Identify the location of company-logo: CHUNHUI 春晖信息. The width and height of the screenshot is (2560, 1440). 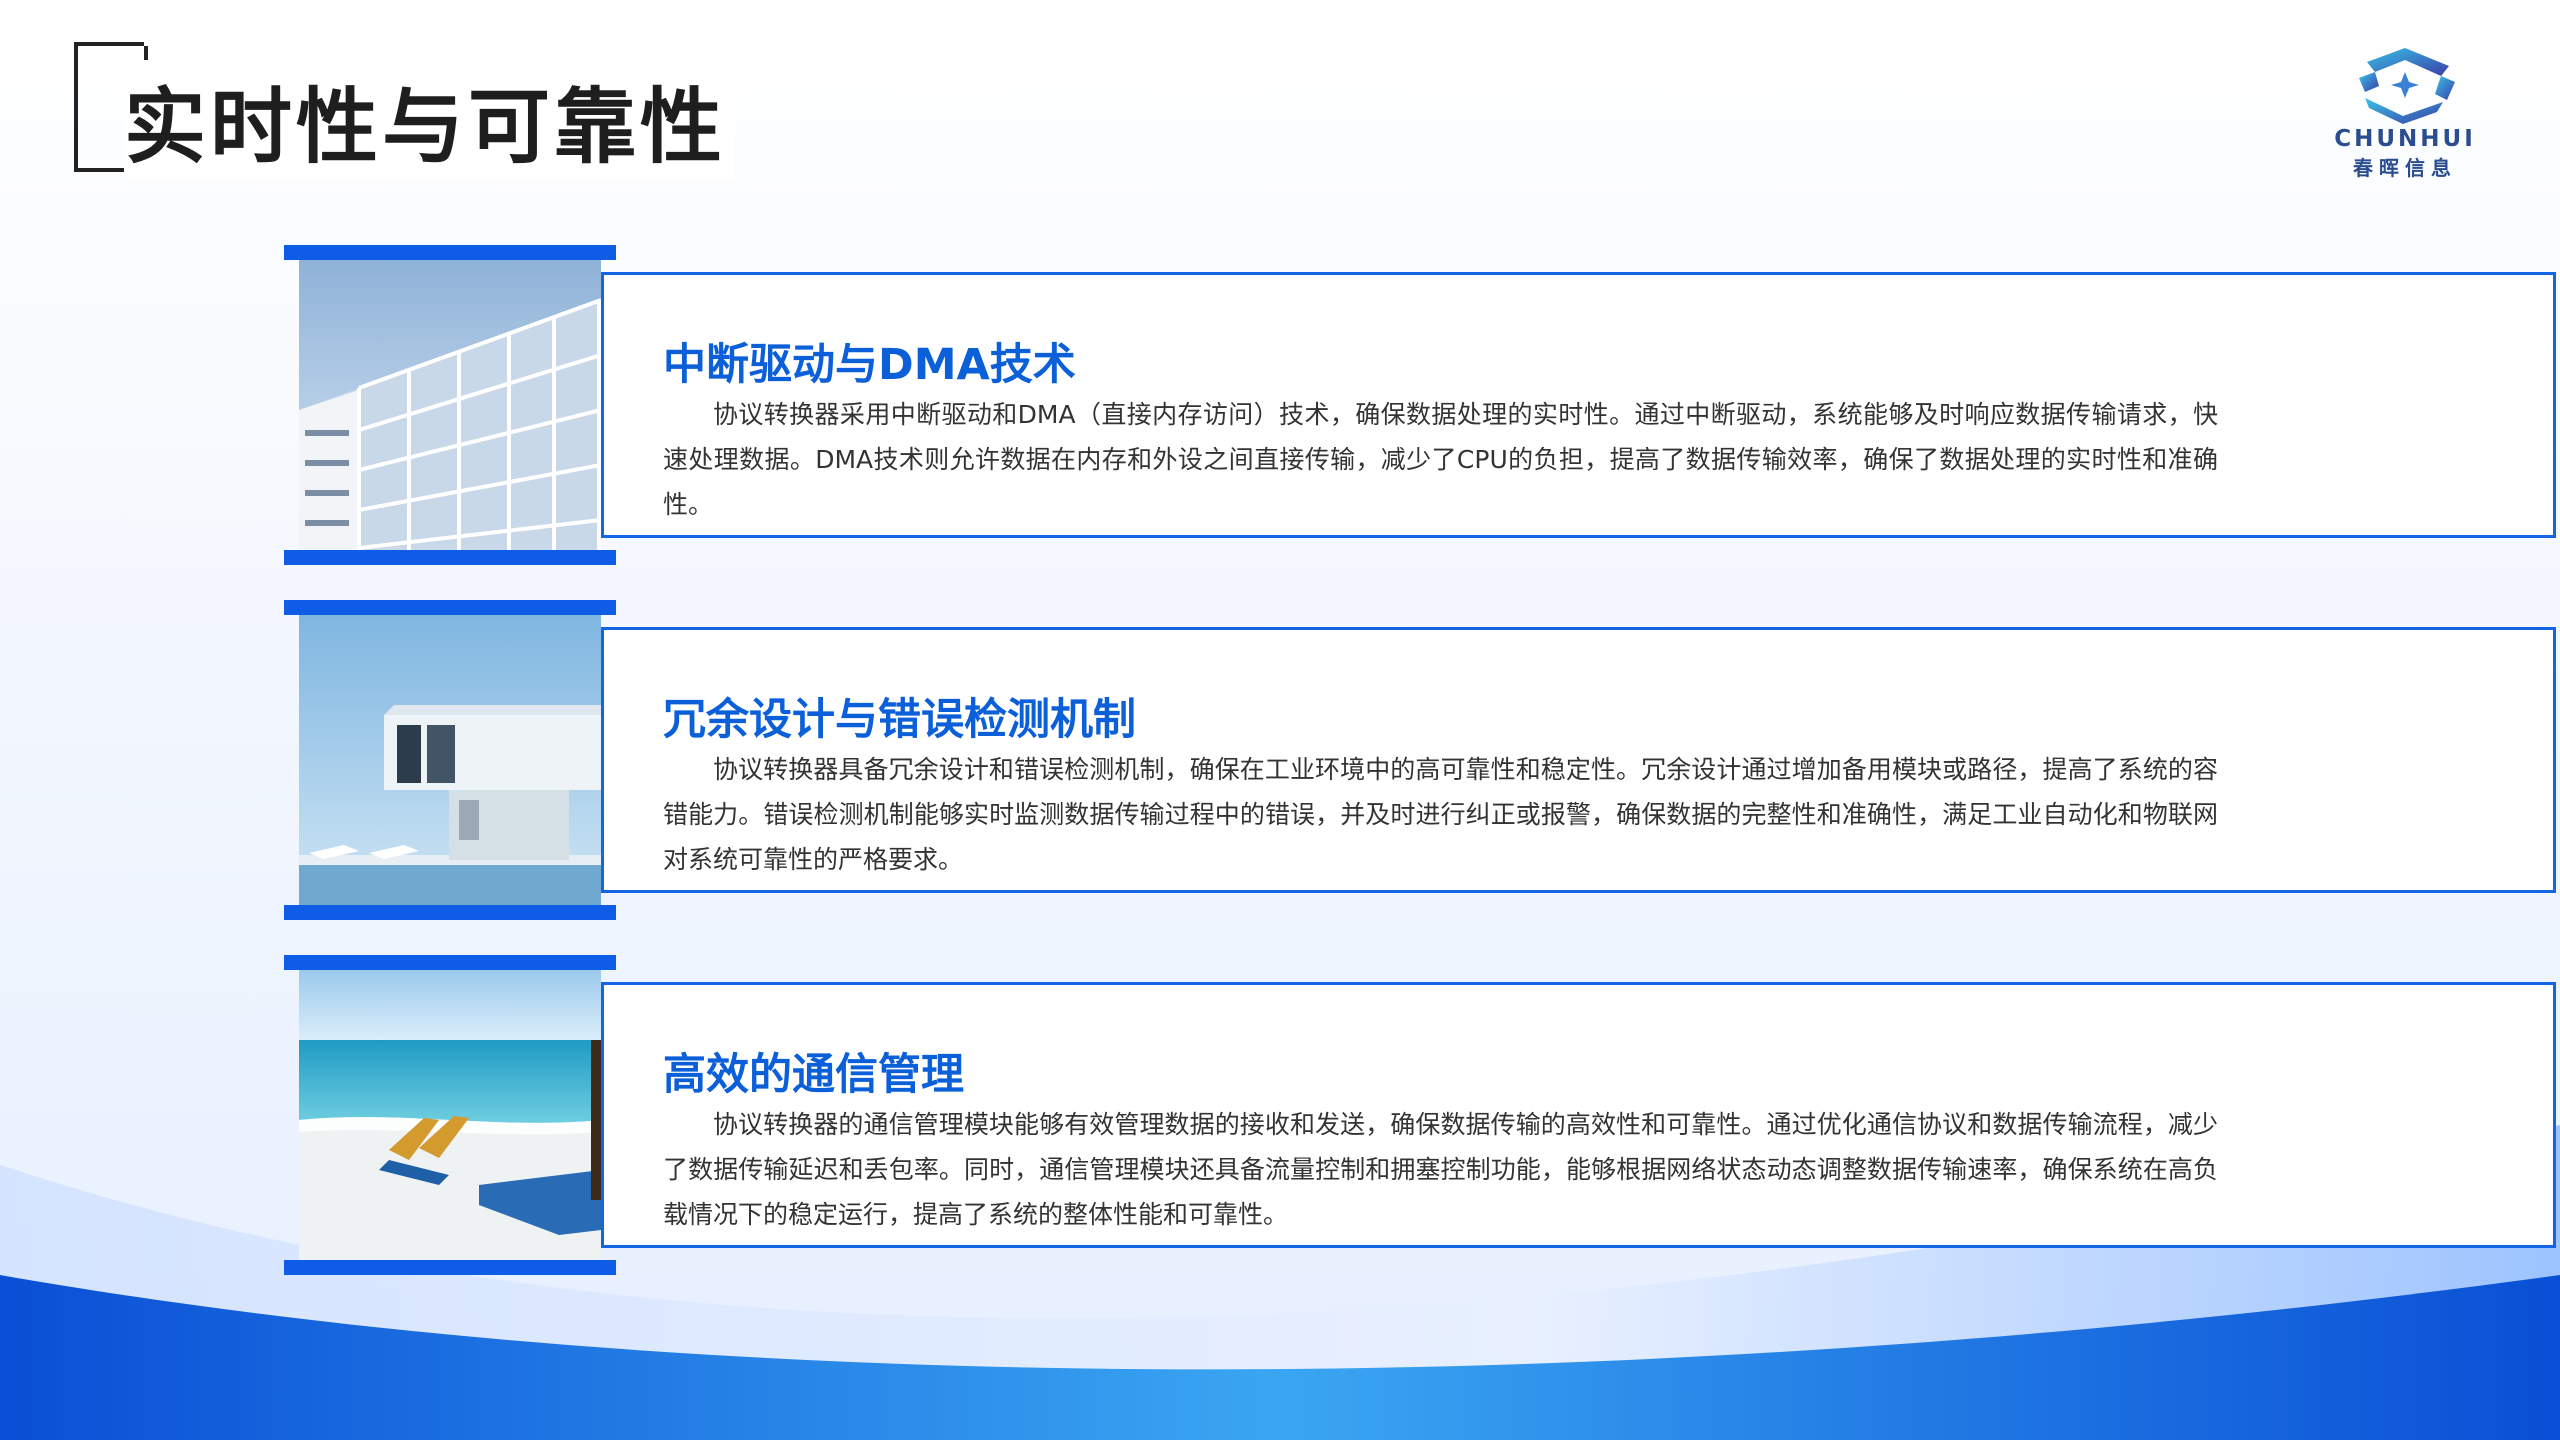
(2405, 112).